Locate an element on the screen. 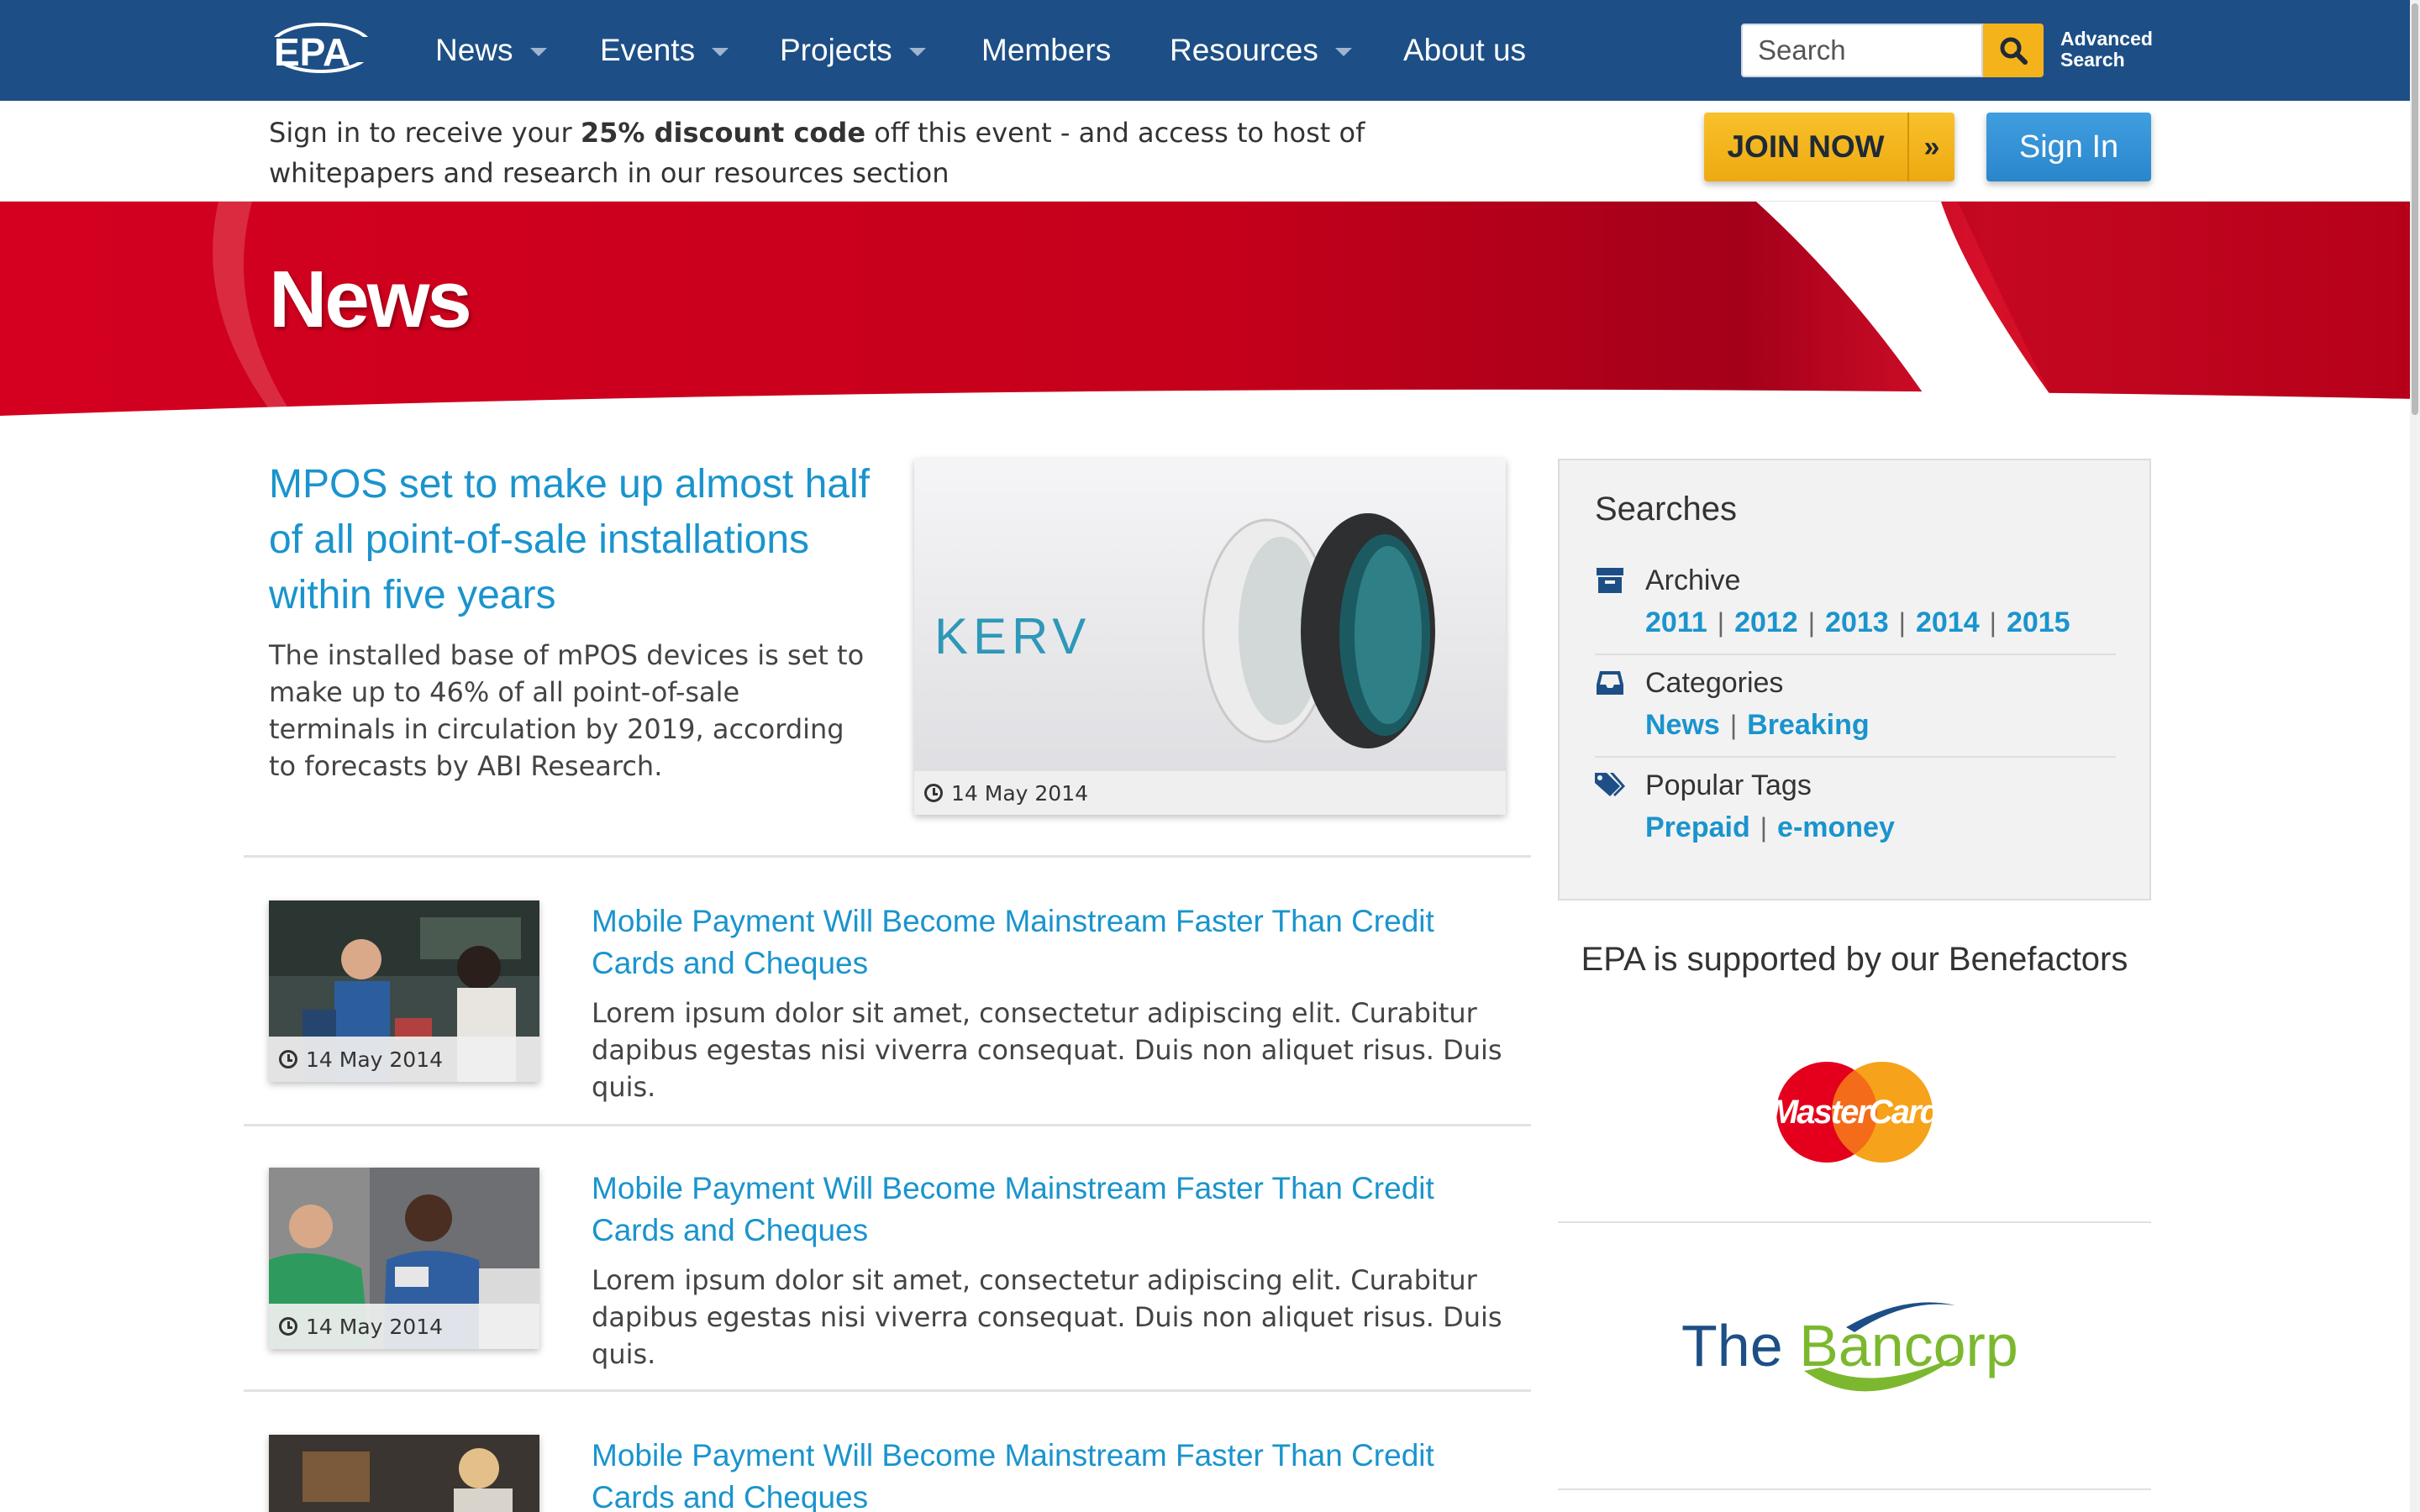 The width and height of the screenshot is (2420, 1512). svg-text: The Bancorp is located at coordinates (1850, 1345).